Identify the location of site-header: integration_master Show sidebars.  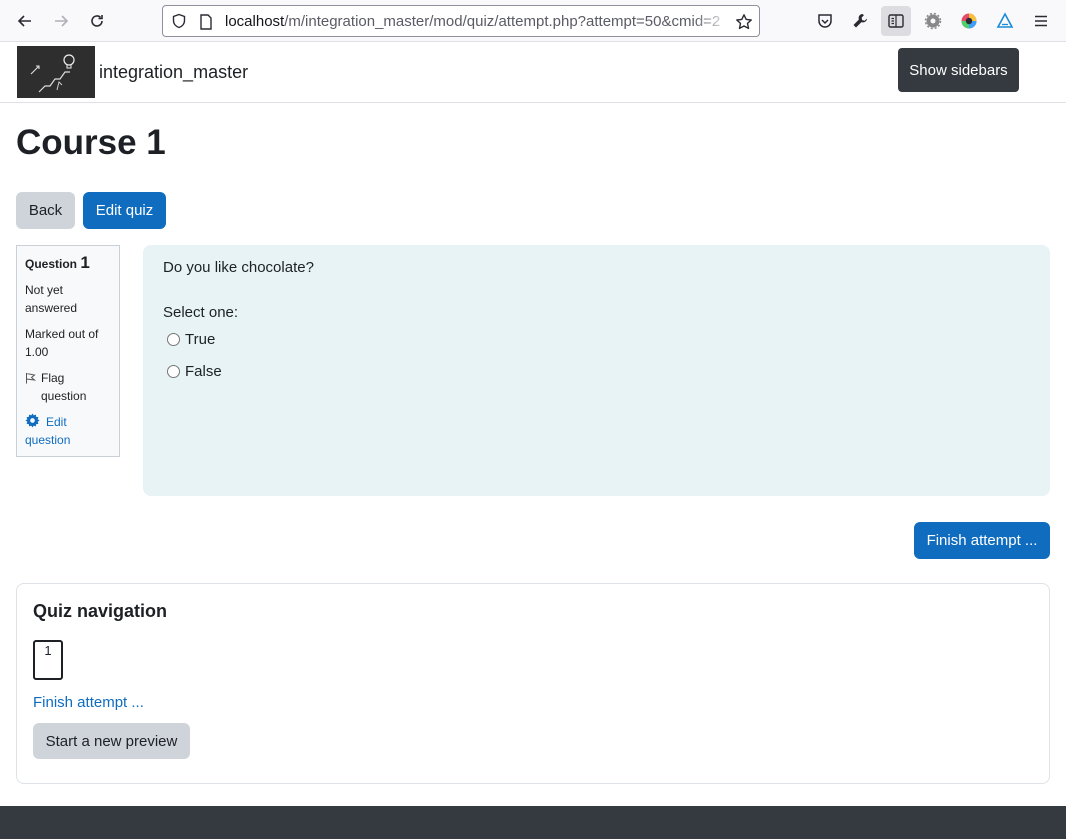
(533, 72).